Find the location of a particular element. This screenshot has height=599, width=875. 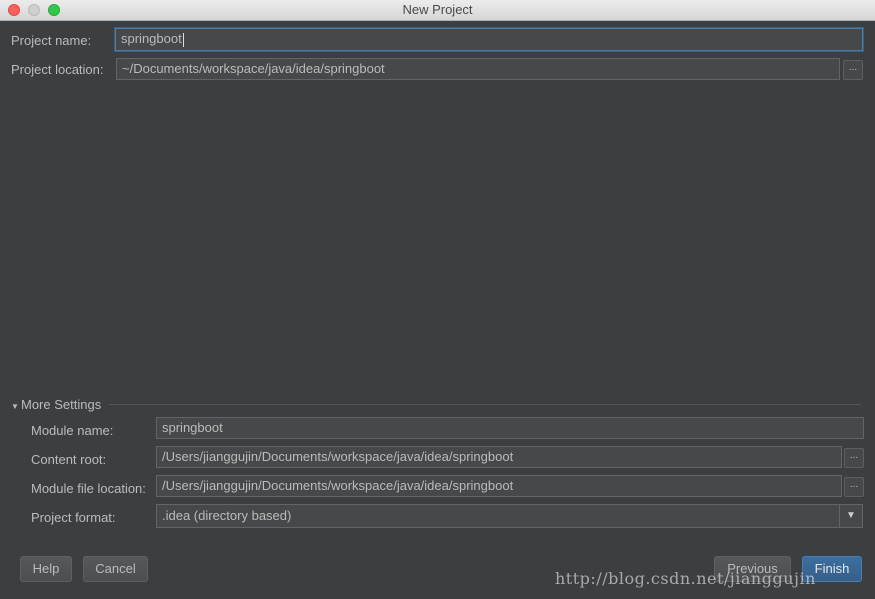

title-bar: New Project is located at coordinates (437, 10).